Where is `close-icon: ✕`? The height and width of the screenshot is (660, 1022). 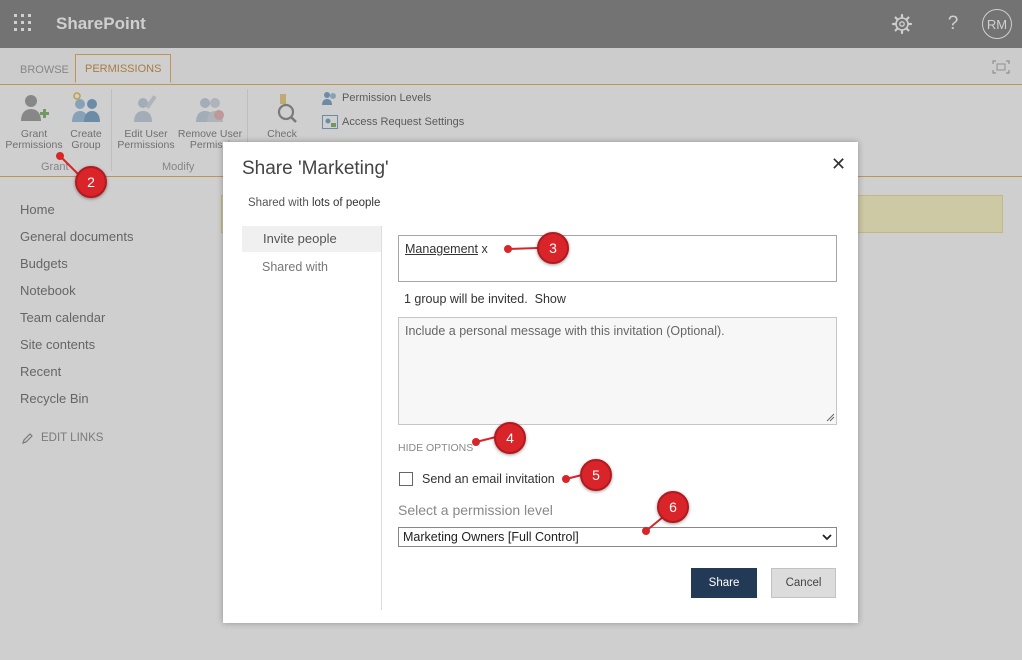 close-icon: ✕ is located at coordinates (838, 164).